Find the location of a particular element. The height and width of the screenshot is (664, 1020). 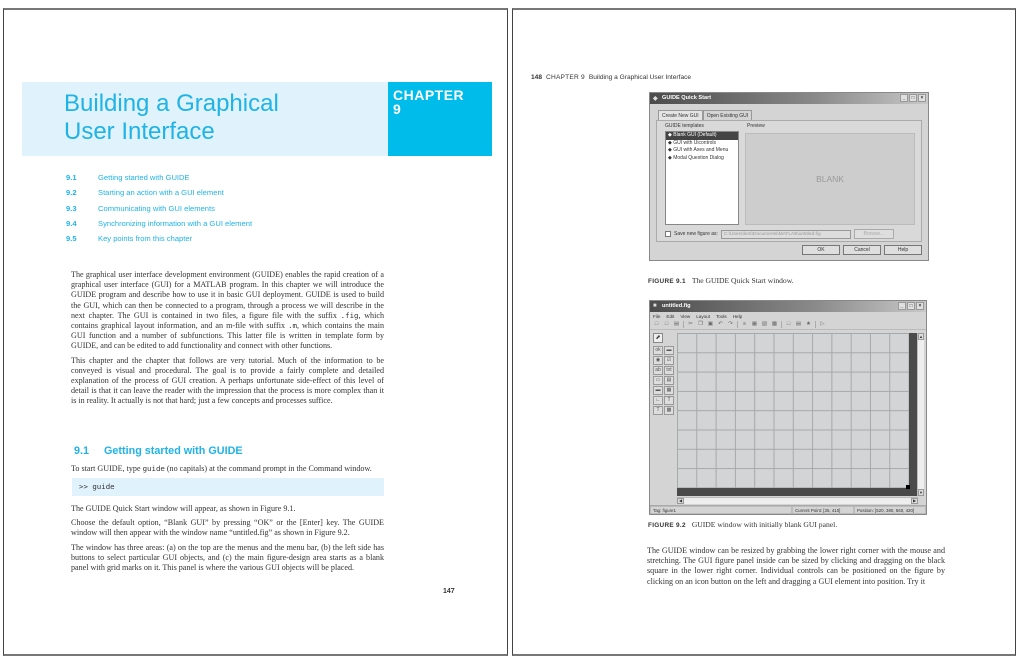

menu-bar: File Edit View Layout Tools Help is located at coordinates (788, 316).